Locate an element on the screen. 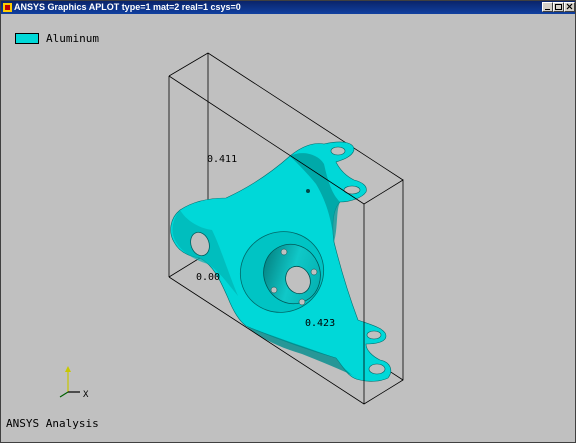  triad-x-label: X is located at coordinates (86, 395).